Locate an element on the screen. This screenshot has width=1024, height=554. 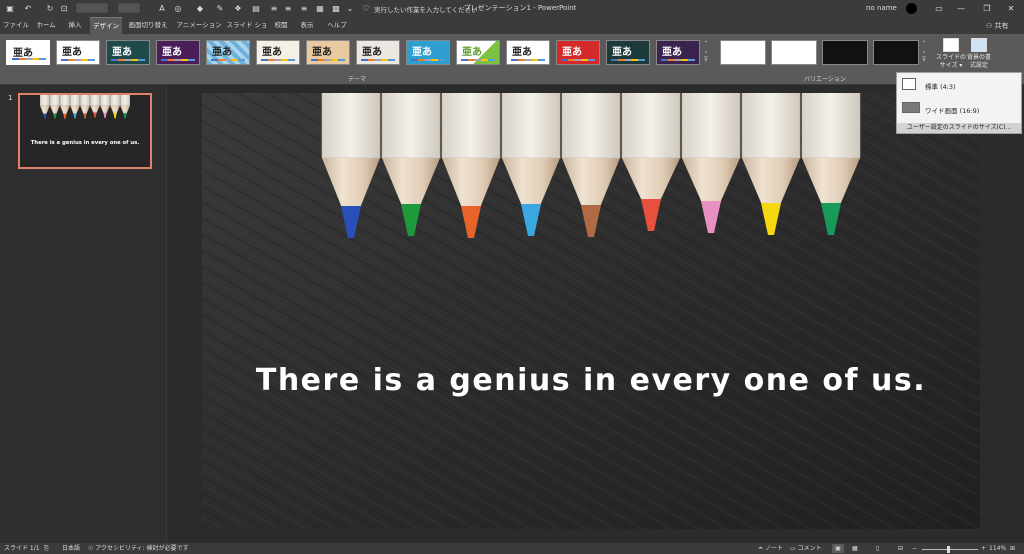
theme-10: 亜あ is located at coordinates (478, 52).